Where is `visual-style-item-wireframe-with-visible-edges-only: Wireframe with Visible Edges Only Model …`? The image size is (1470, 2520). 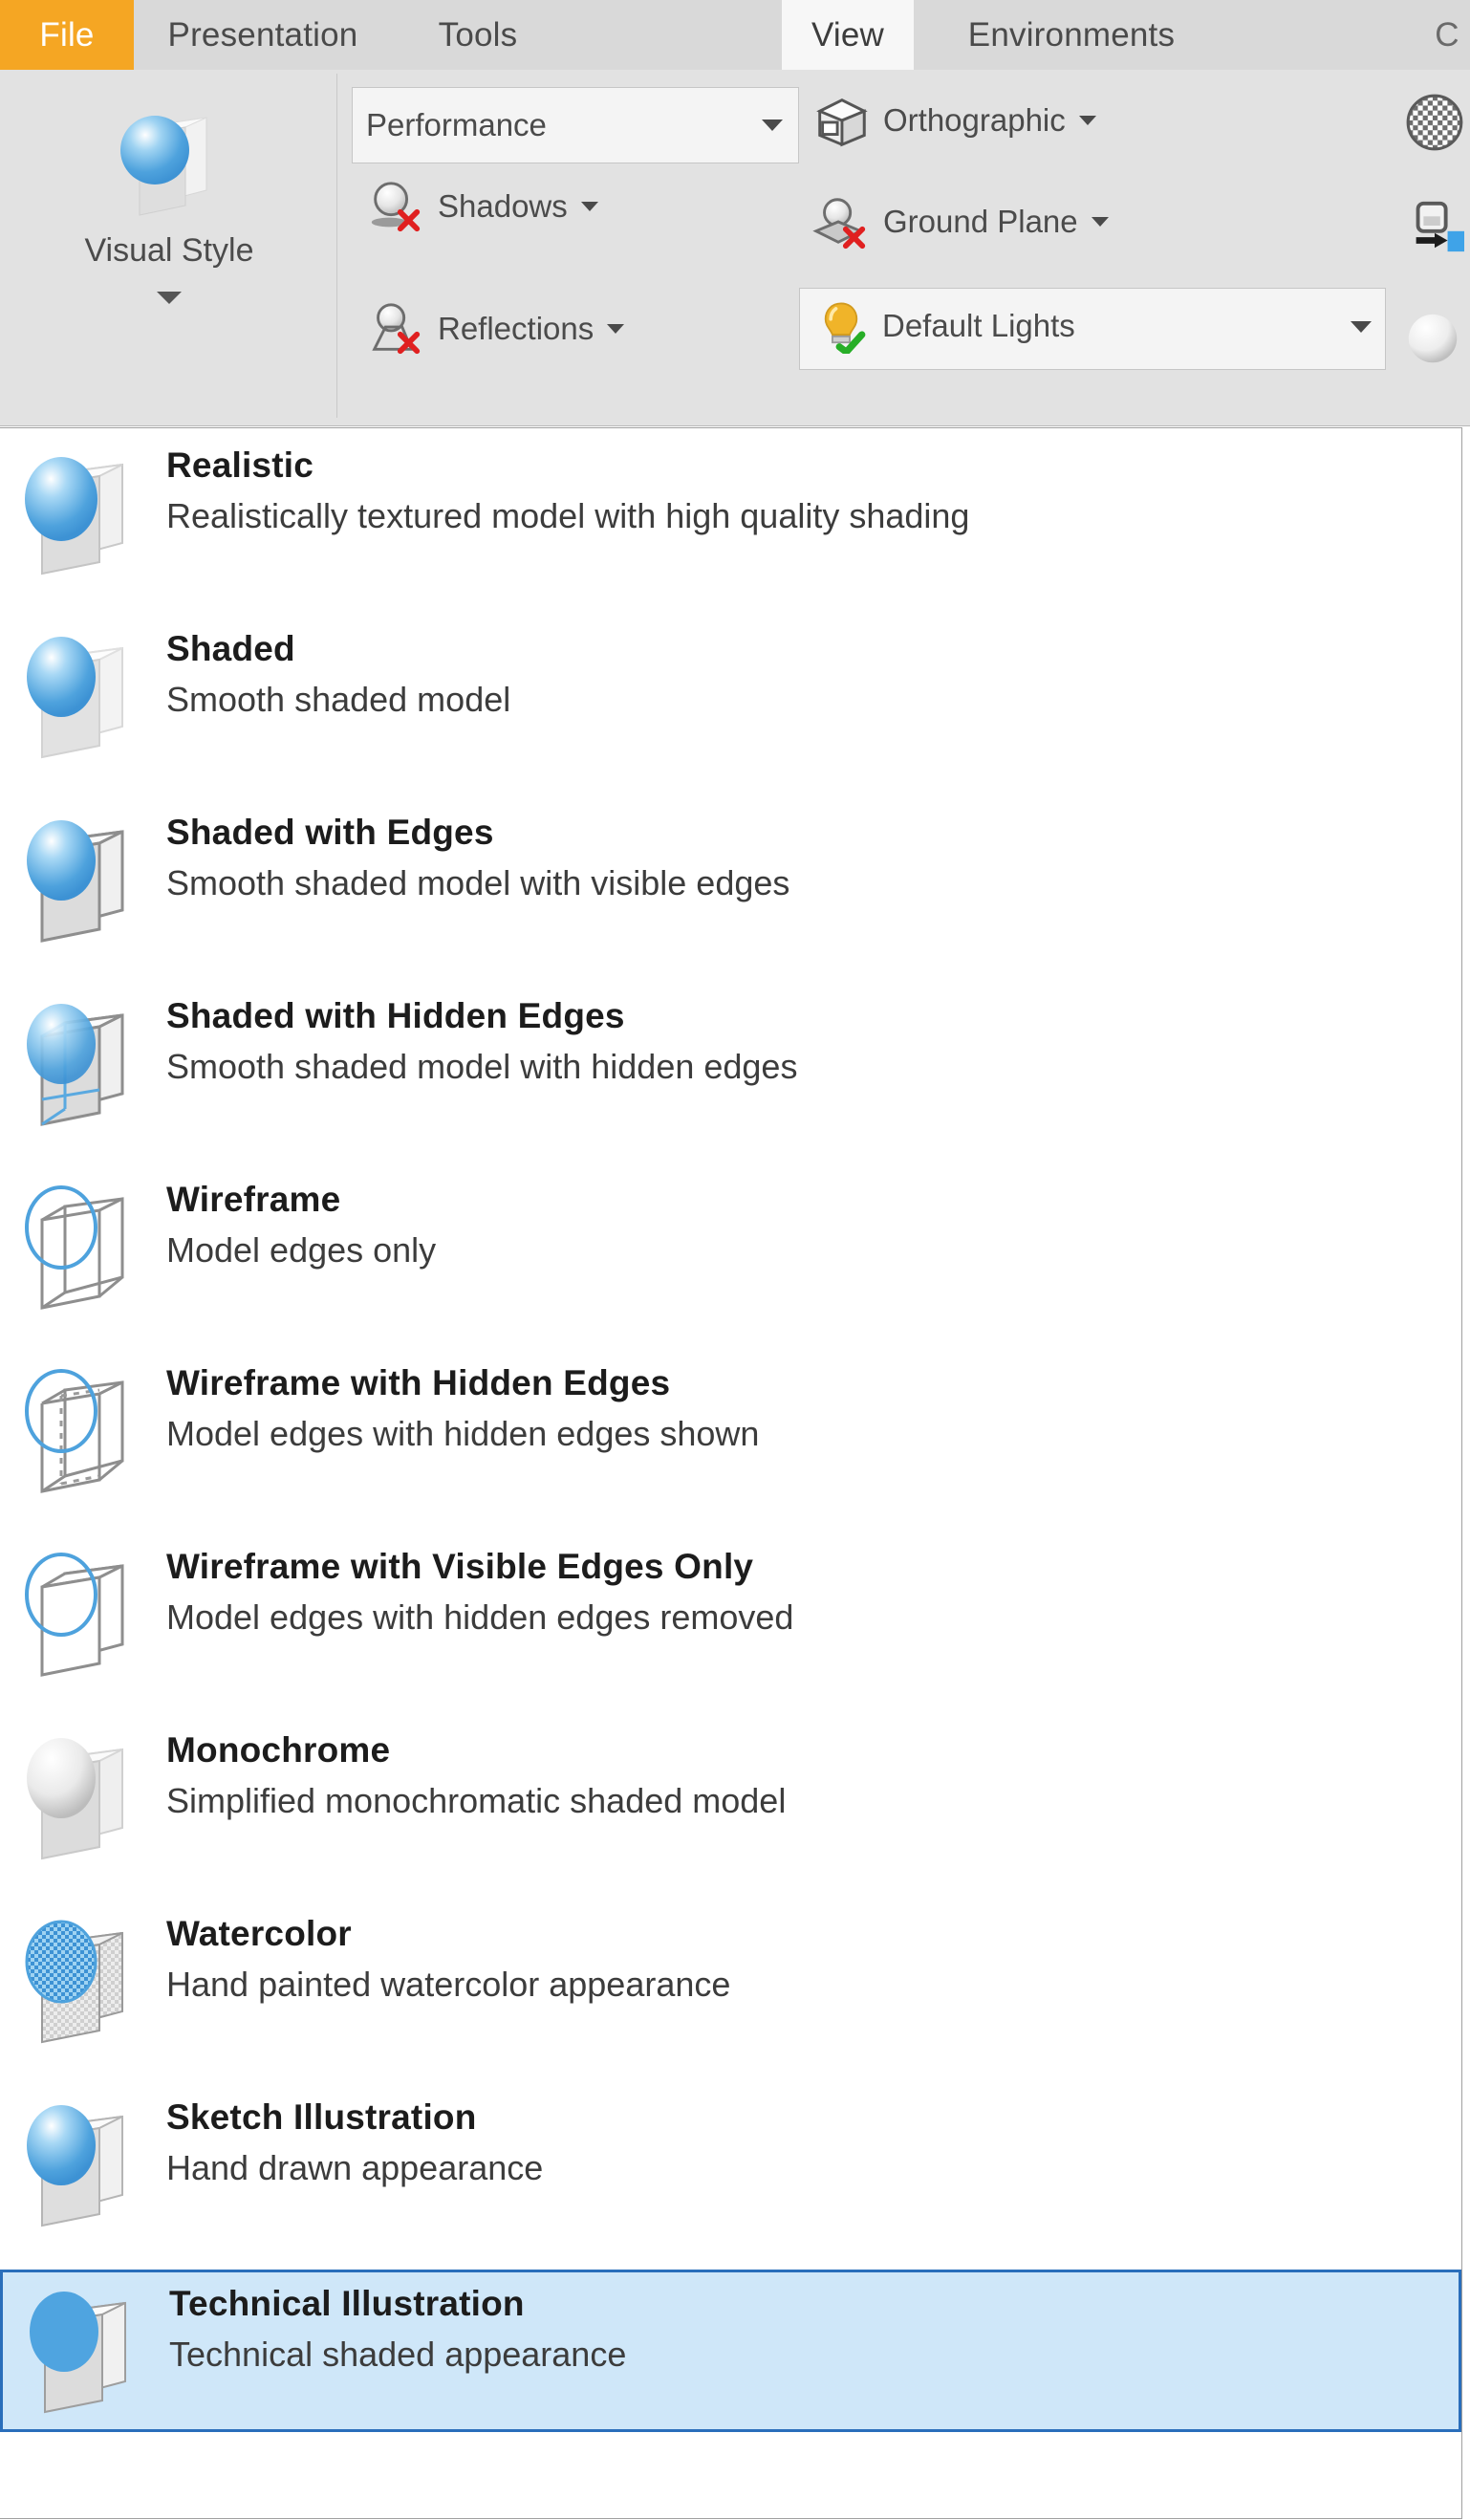
visual-style-item-wireframe-with-visible-edges-only: Wireframe with Visible Edges Only Model … is located at coordinates (730, 1617).